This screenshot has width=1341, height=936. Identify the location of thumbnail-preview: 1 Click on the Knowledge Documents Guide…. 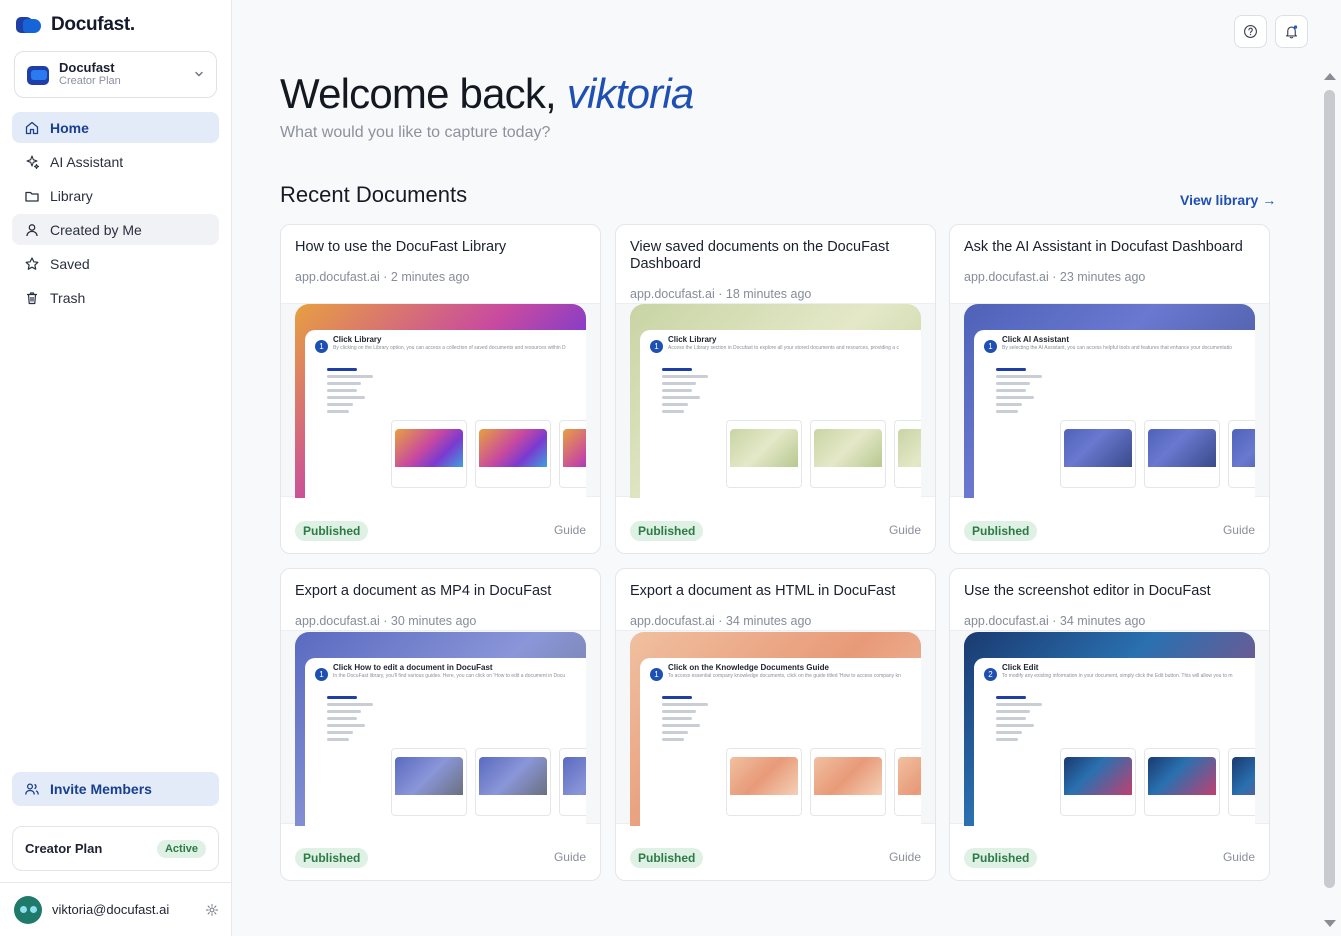
(780, 742).